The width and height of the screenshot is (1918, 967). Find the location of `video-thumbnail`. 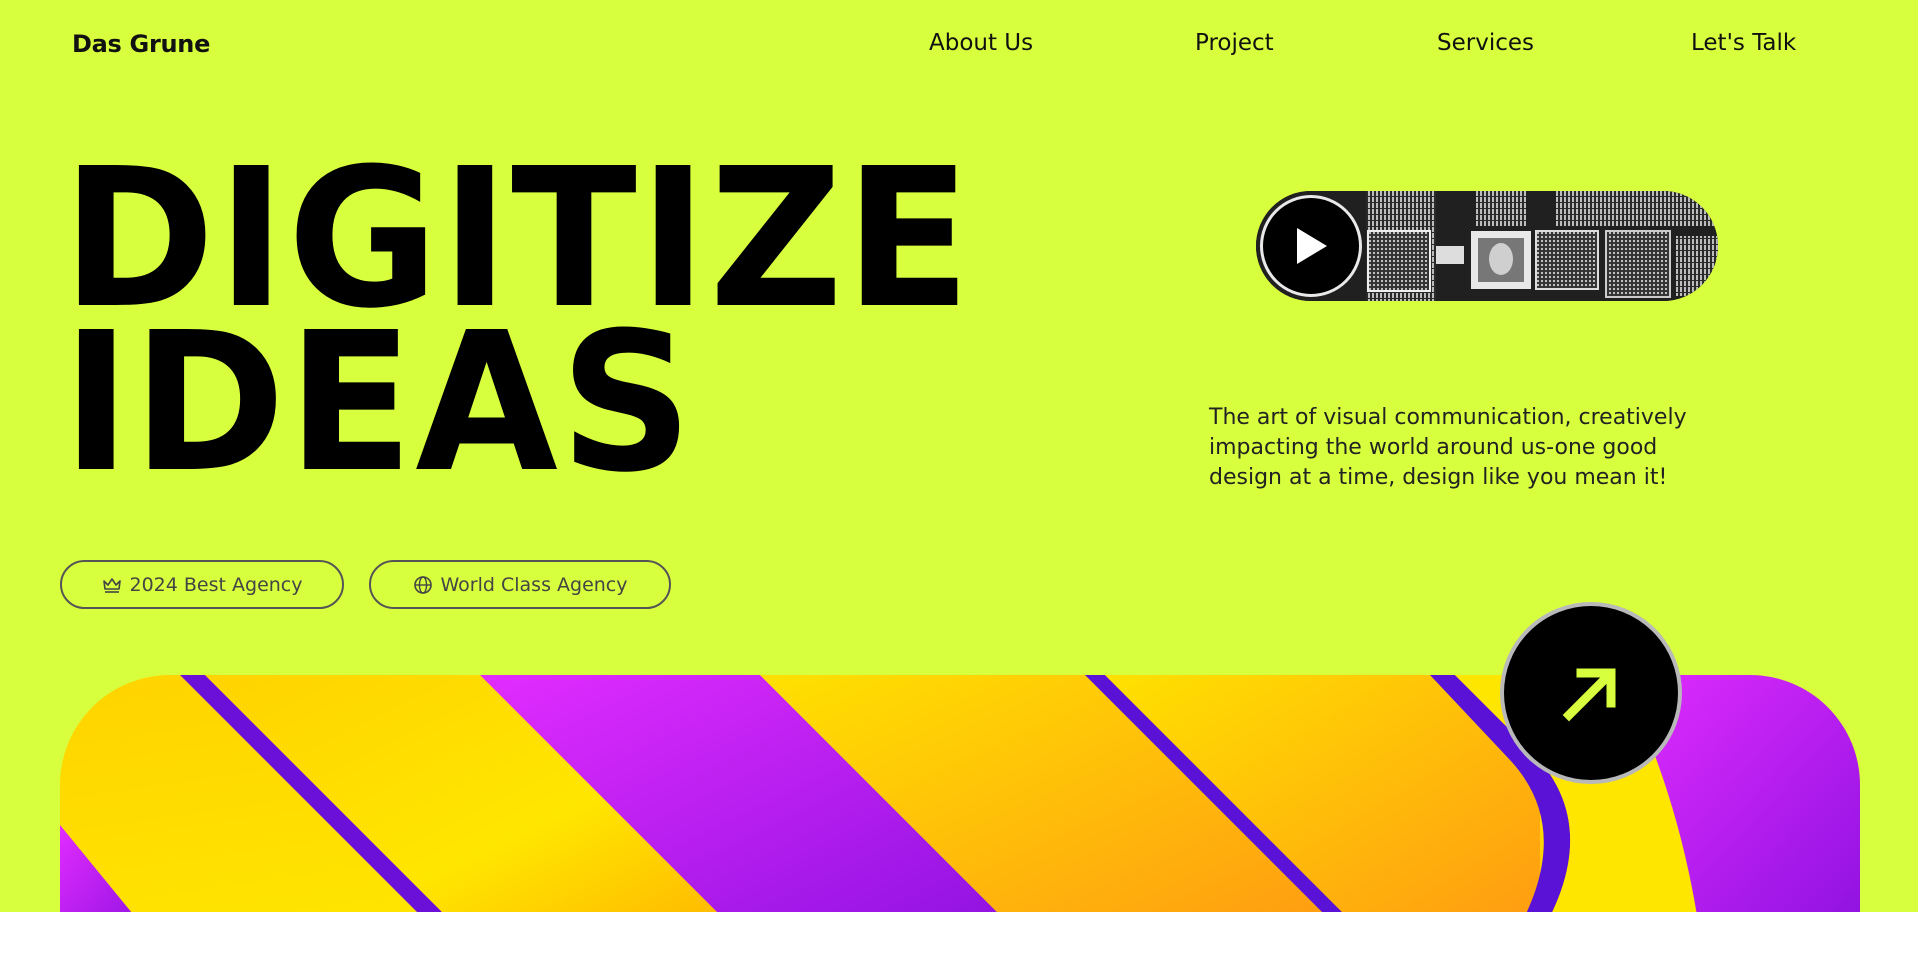

video-thumbnail is located at coordinates (1487, 246).